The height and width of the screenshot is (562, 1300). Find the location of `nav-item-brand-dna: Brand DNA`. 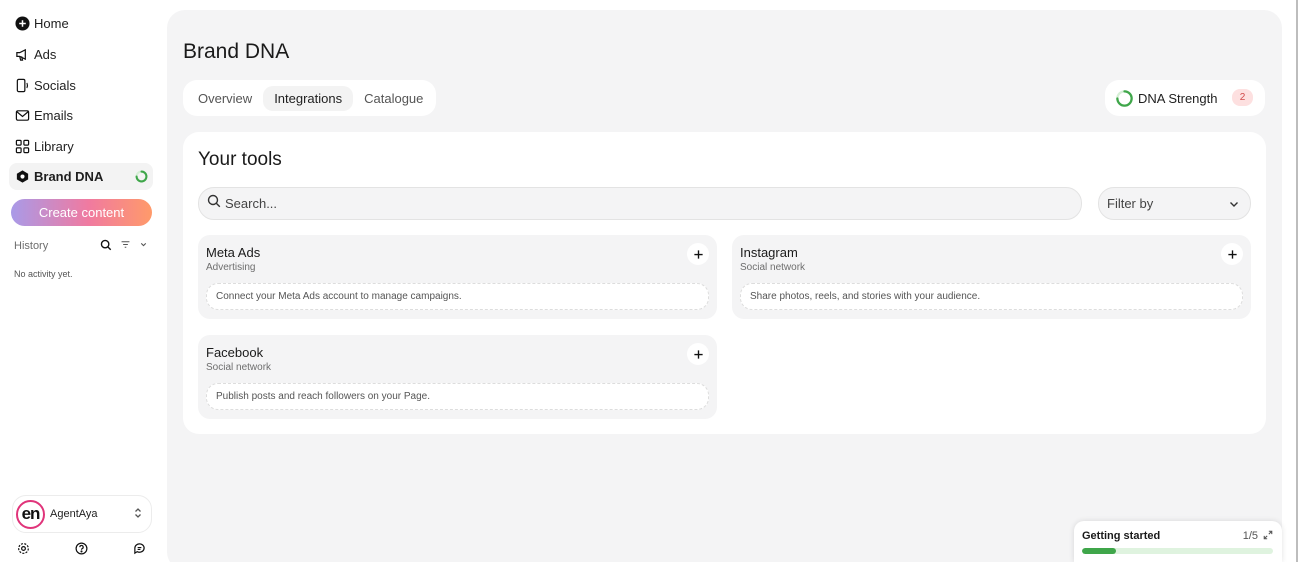

nav-item-brand-dna: Brand DNA is located at coordinates (81, 176).